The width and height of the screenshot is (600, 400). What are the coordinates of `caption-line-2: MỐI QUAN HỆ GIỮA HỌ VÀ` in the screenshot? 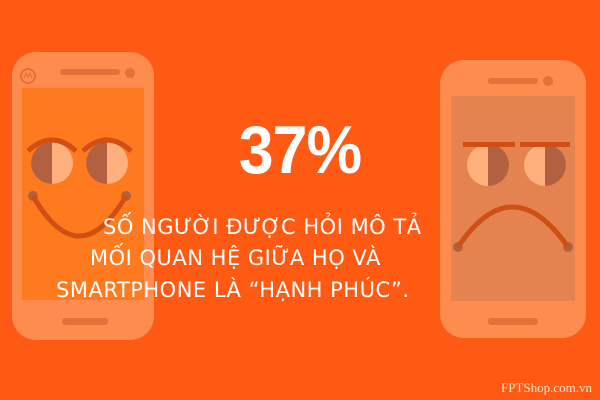 It's located at (235, 258).